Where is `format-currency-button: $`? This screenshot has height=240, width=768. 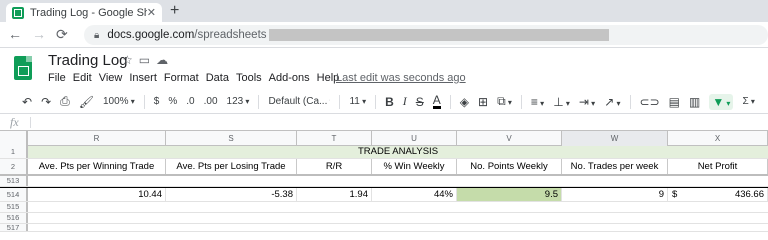 format-currency-button: $ is located at coordinates (157, 101).